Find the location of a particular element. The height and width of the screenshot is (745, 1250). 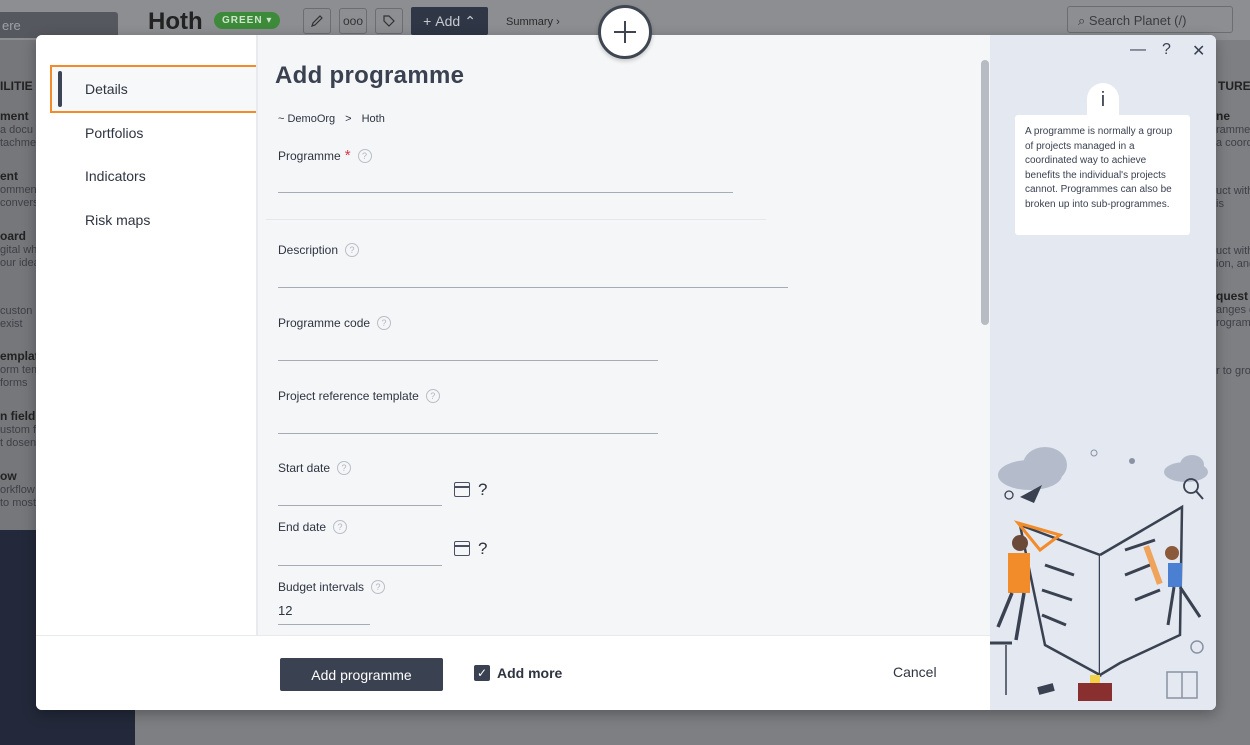

cancel-button: Cancel is located at coordinates (915, 672).